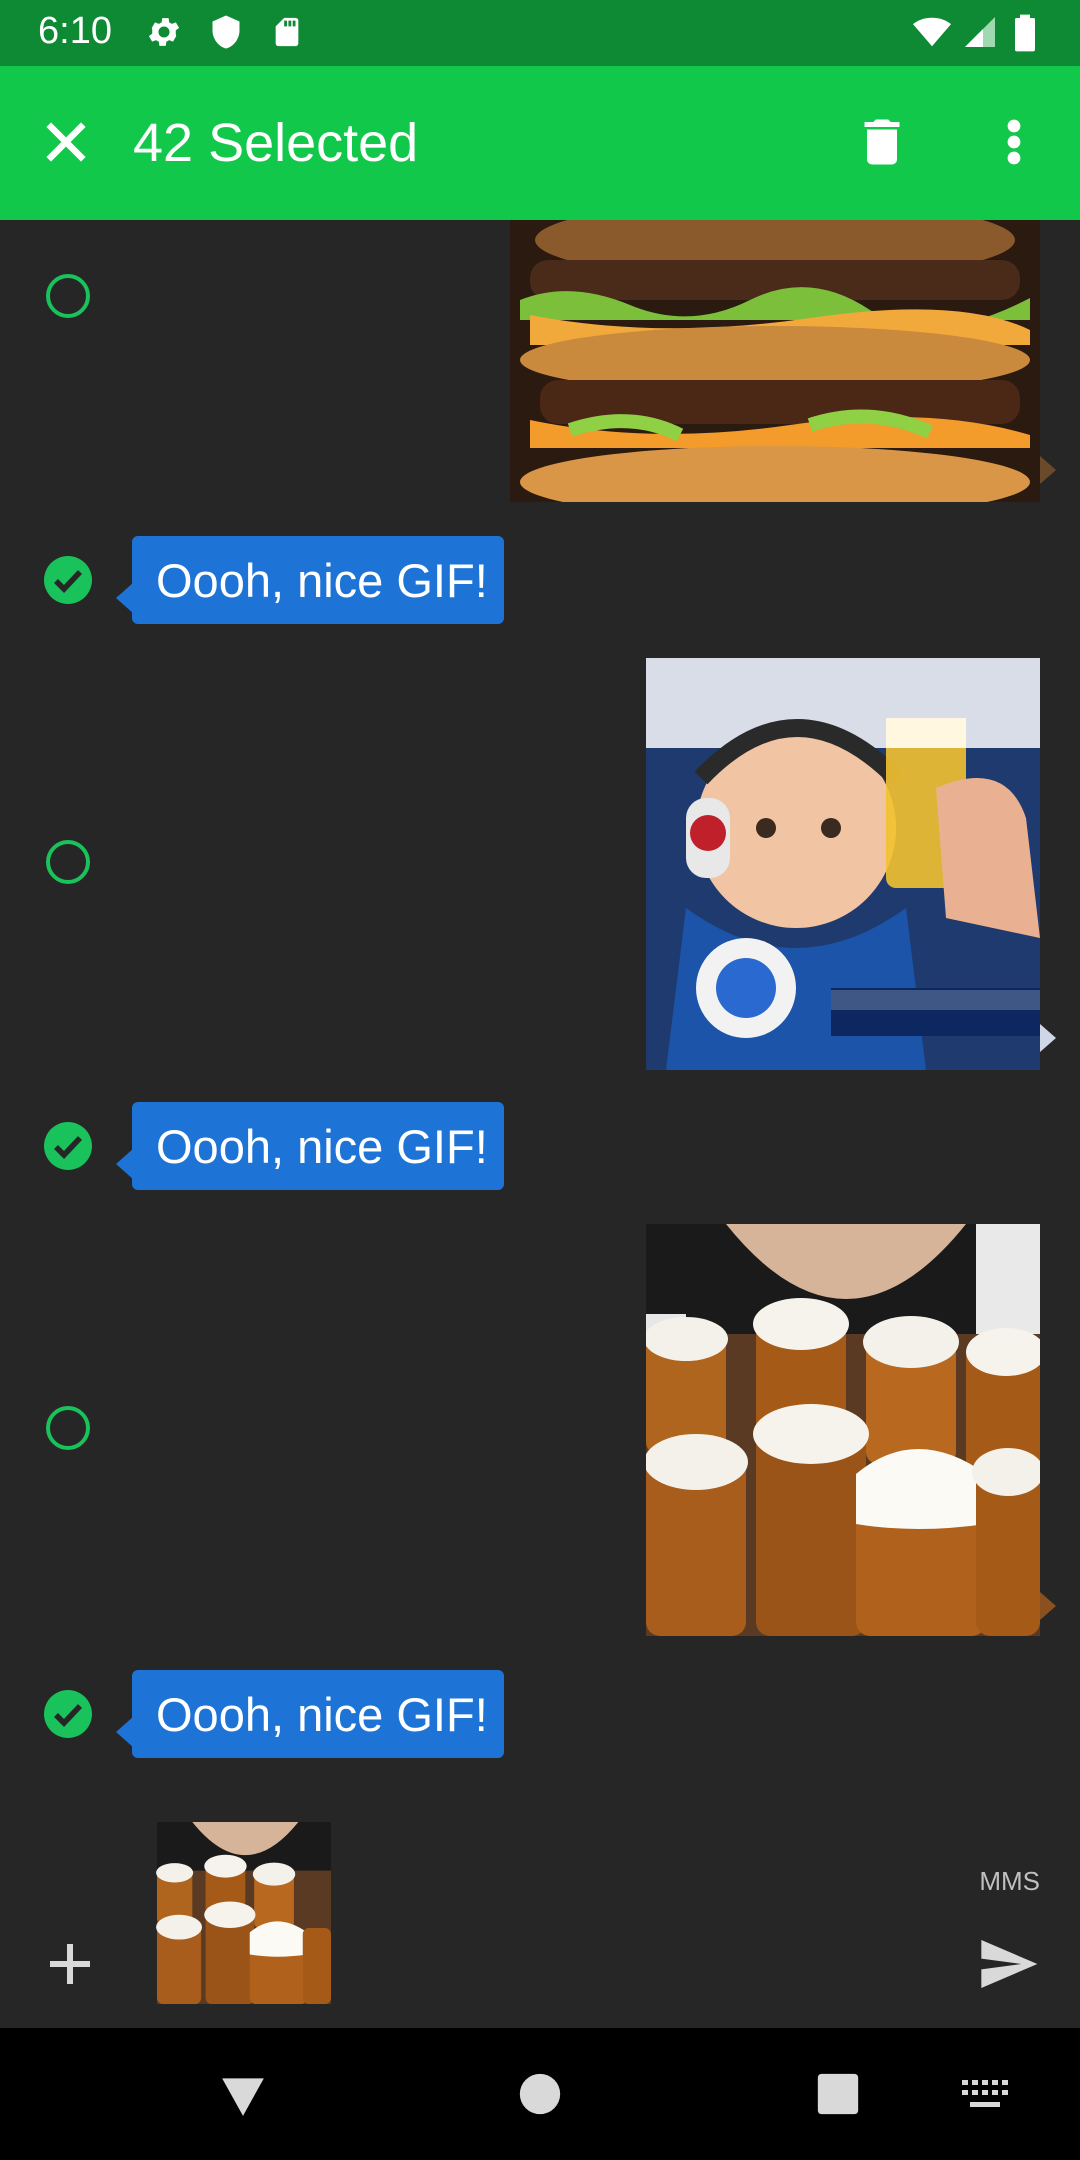 This screenshot has height=2160, width=1080. What do you see at coordinates (540, 143) in the screenshot?
I see `selection-toolbar: 42 Selected` at bounding box center [540, 143].